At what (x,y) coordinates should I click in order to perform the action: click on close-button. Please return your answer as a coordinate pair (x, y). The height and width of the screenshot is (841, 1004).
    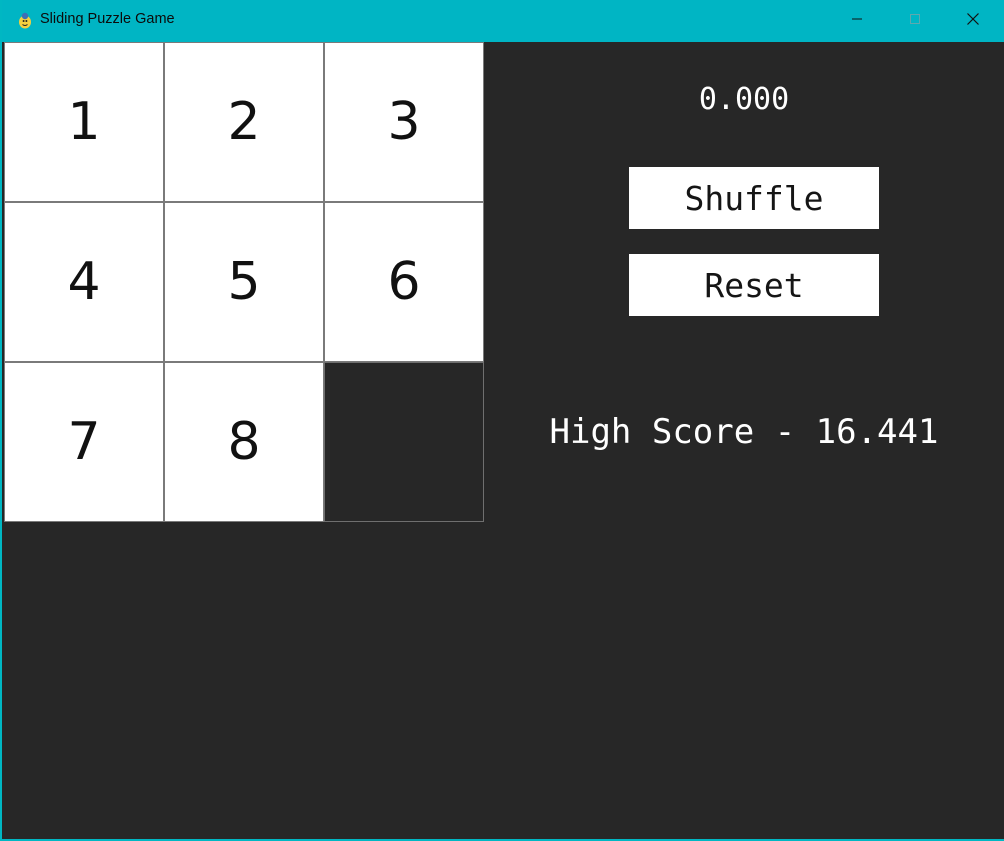
    Looking at the image, I should click on (973, 21).